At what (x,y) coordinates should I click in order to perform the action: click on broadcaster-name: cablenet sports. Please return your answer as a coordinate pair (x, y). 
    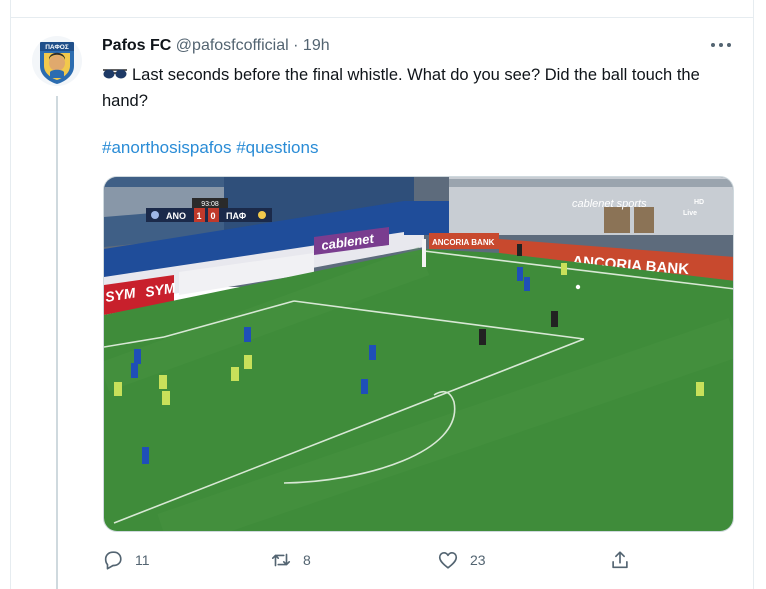
    Looking at the image, I should click on (609, 204).